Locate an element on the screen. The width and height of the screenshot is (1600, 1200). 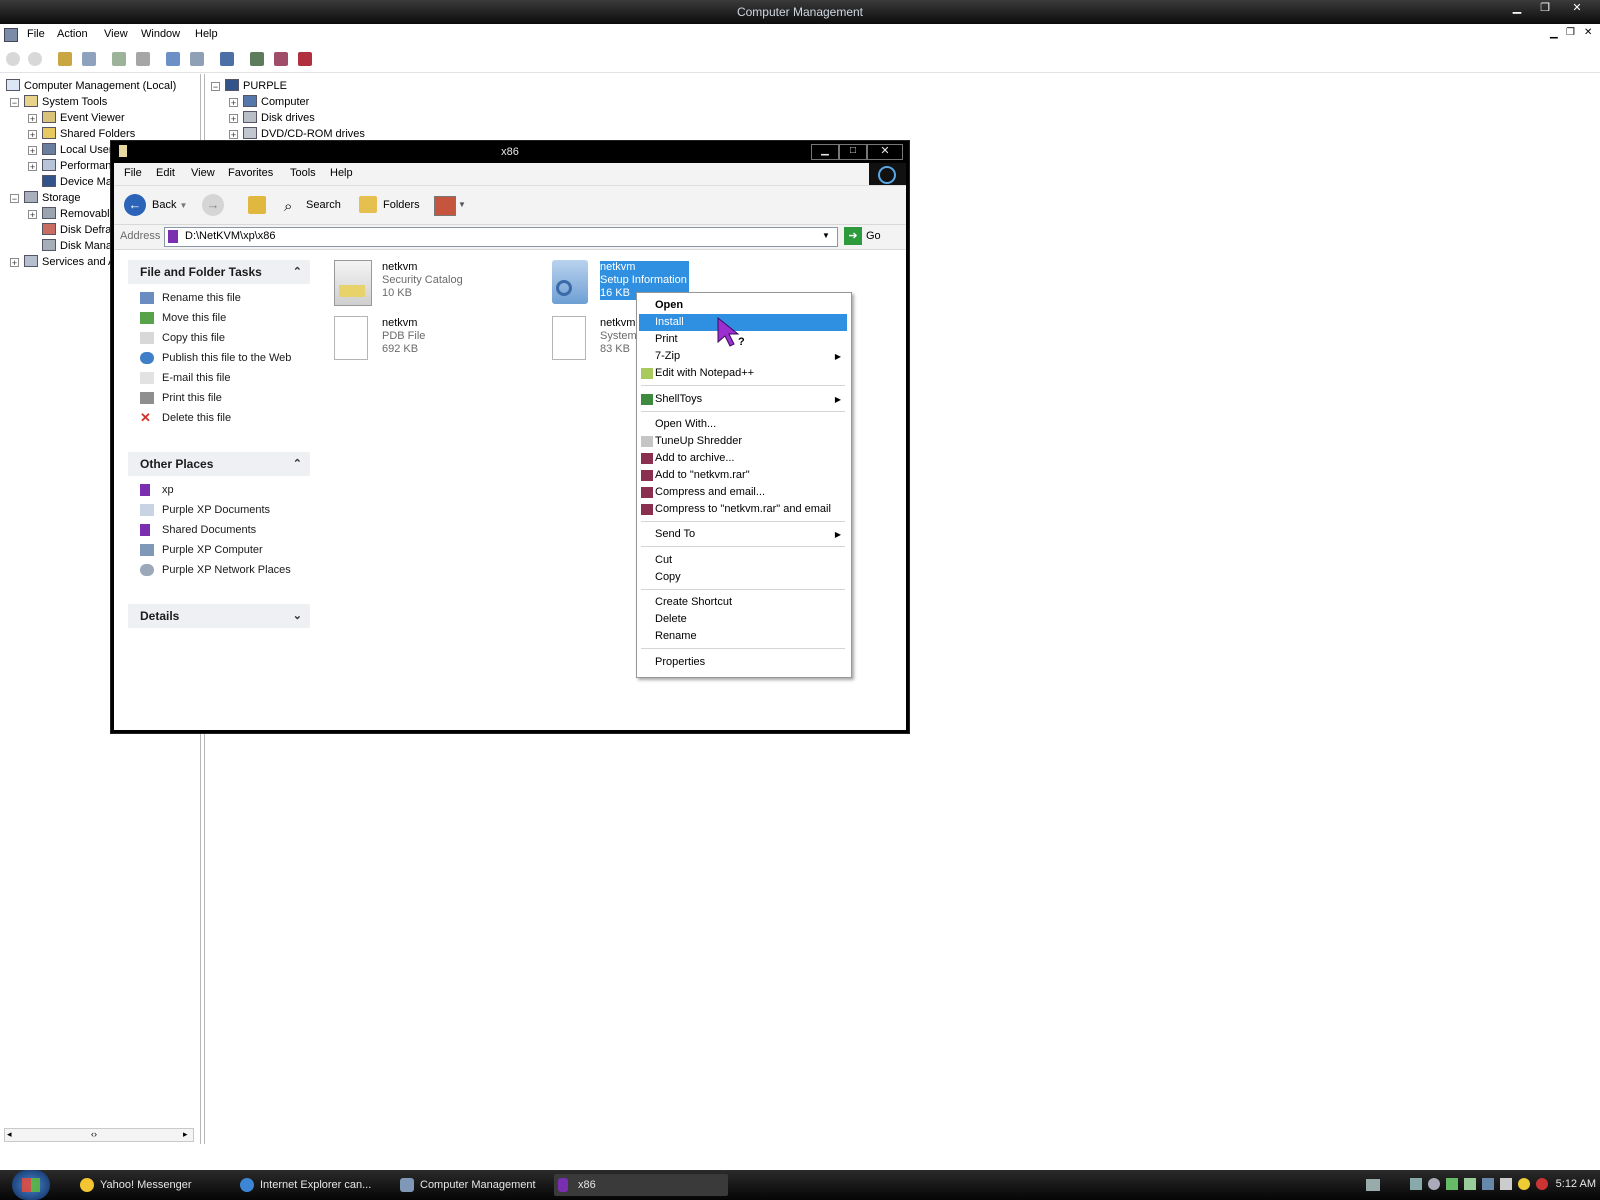
address-input: D:\NetKVM\xp\x86 ▼ is located at coordinates (501, 237).